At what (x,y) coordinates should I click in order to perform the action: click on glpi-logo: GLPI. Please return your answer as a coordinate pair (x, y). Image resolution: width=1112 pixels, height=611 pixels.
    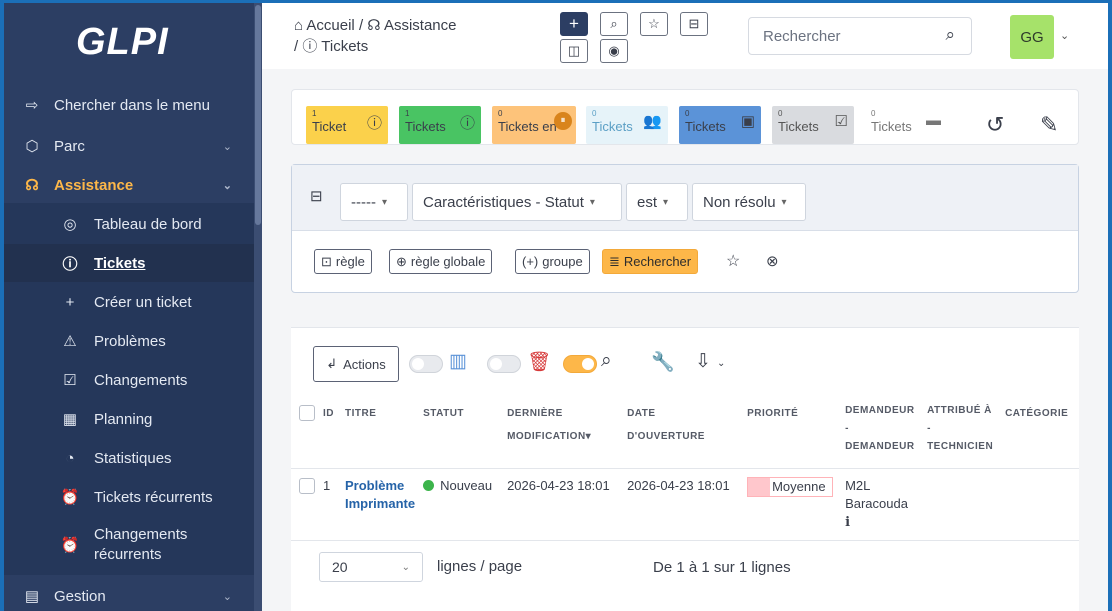
    Looking at the image, I should click on (122, 42).